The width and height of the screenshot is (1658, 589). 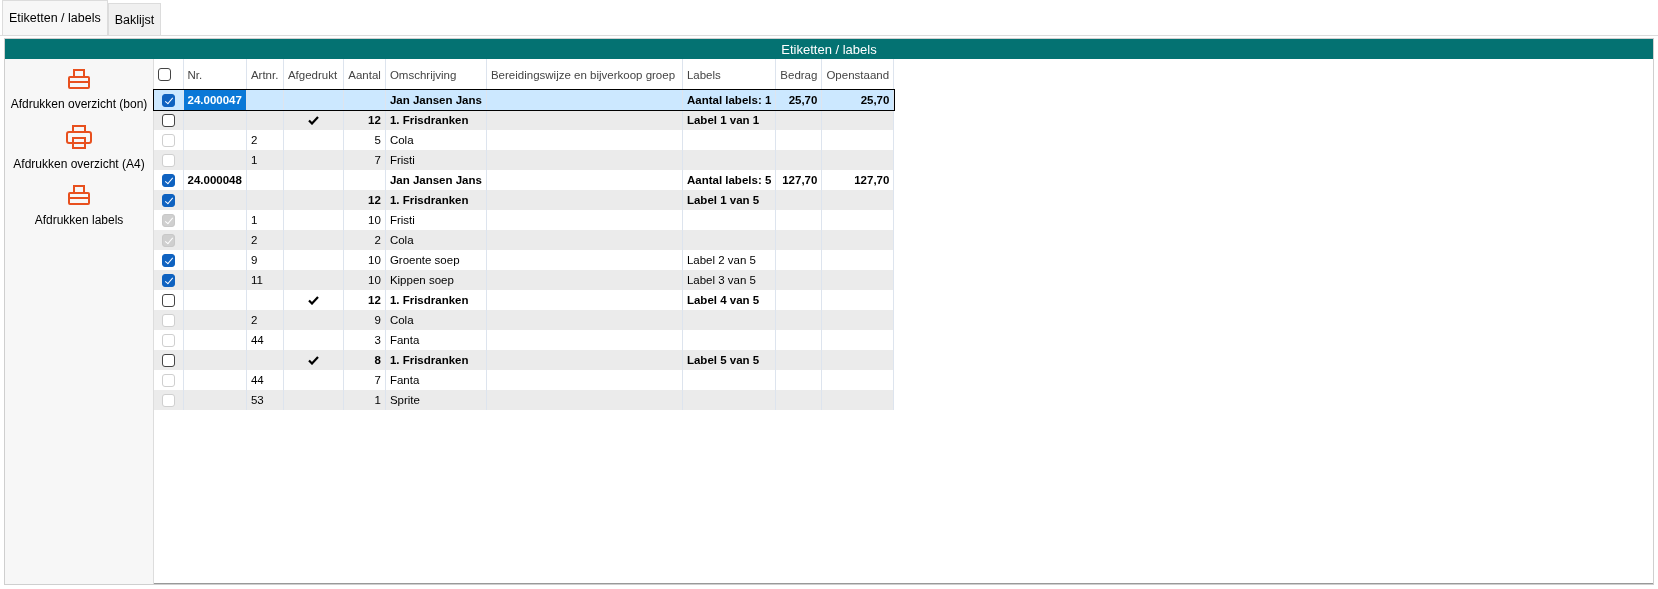 What do you see at coordinates (721, 280) in the screenshot?
I see `cell-text: Label 3 van 5` at bounding box center [721, 280].